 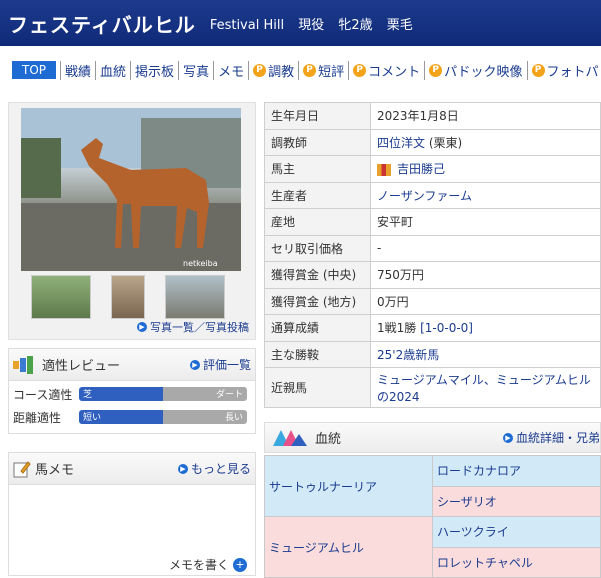 I want to click on course-aptitude-row: コース適性 芝 ダート, so click(x=132, y=394).